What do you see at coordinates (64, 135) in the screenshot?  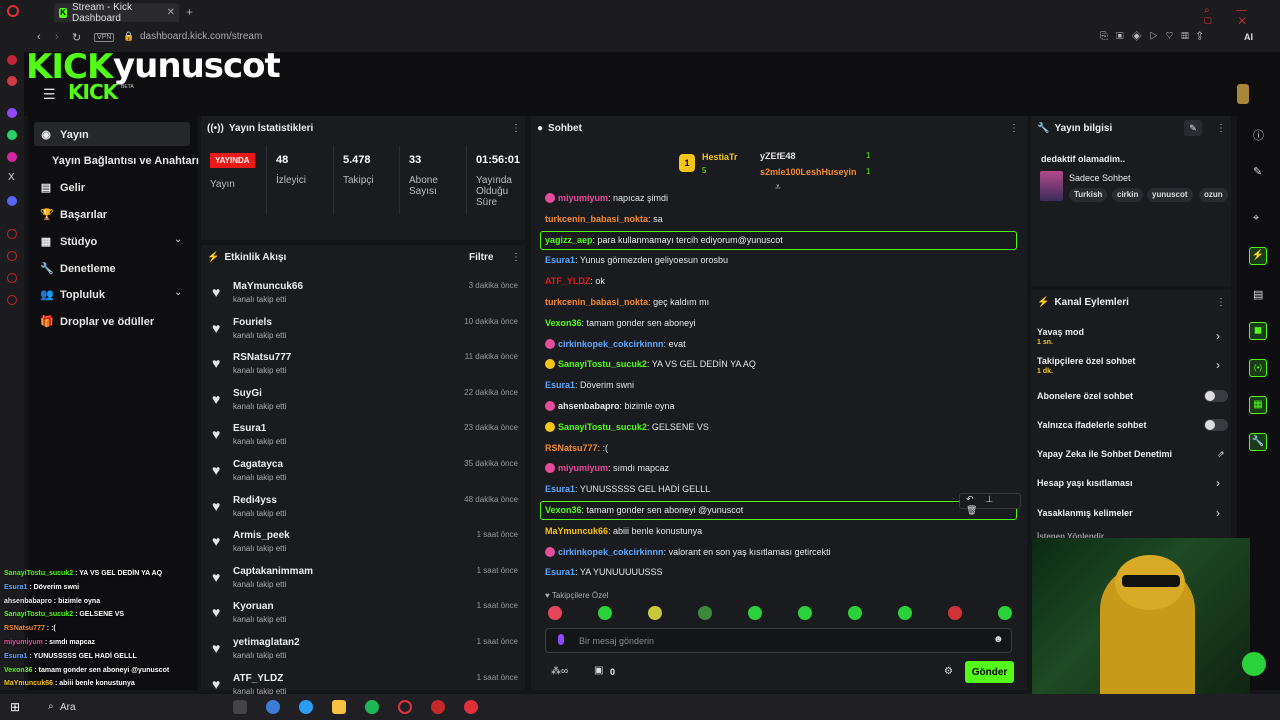 I see `nav-item-yayin: ◉ Yayın` at bounding box center [64, 135].